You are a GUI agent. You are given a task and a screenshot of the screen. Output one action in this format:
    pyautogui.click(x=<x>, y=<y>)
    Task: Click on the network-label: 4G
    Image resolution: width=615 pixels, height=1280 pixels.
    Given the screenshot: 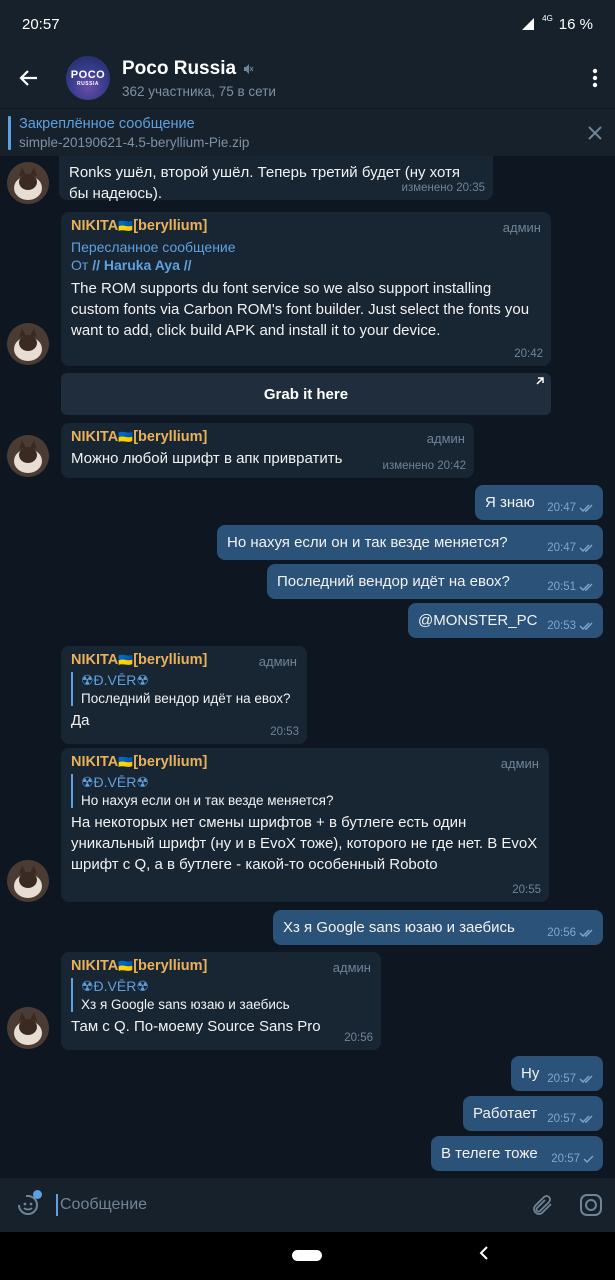 What is the action you would take?
    pyautogui.click(x=547, y=18)
    